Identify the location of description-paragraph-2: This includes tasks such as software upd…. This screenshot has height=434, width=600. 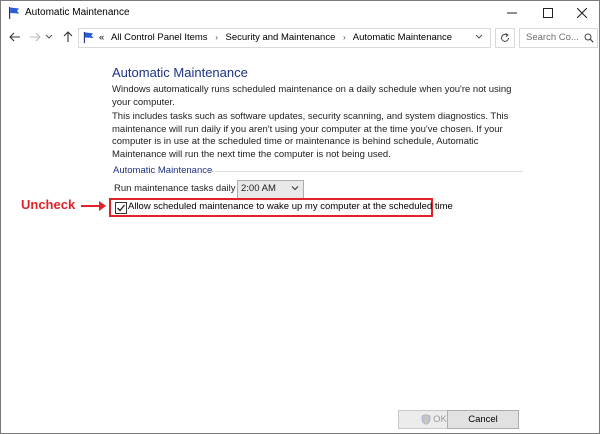
(310, 135).